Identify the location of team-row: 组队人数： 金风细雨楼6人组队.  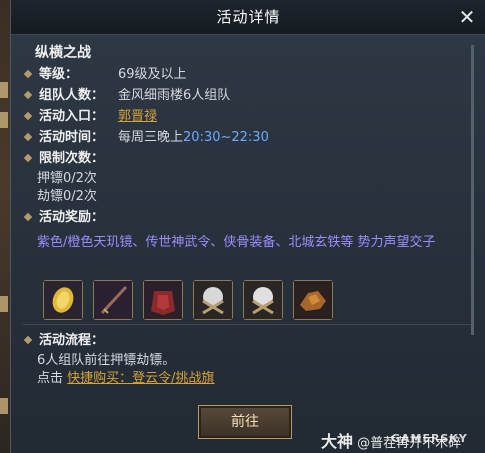
(126, 96).